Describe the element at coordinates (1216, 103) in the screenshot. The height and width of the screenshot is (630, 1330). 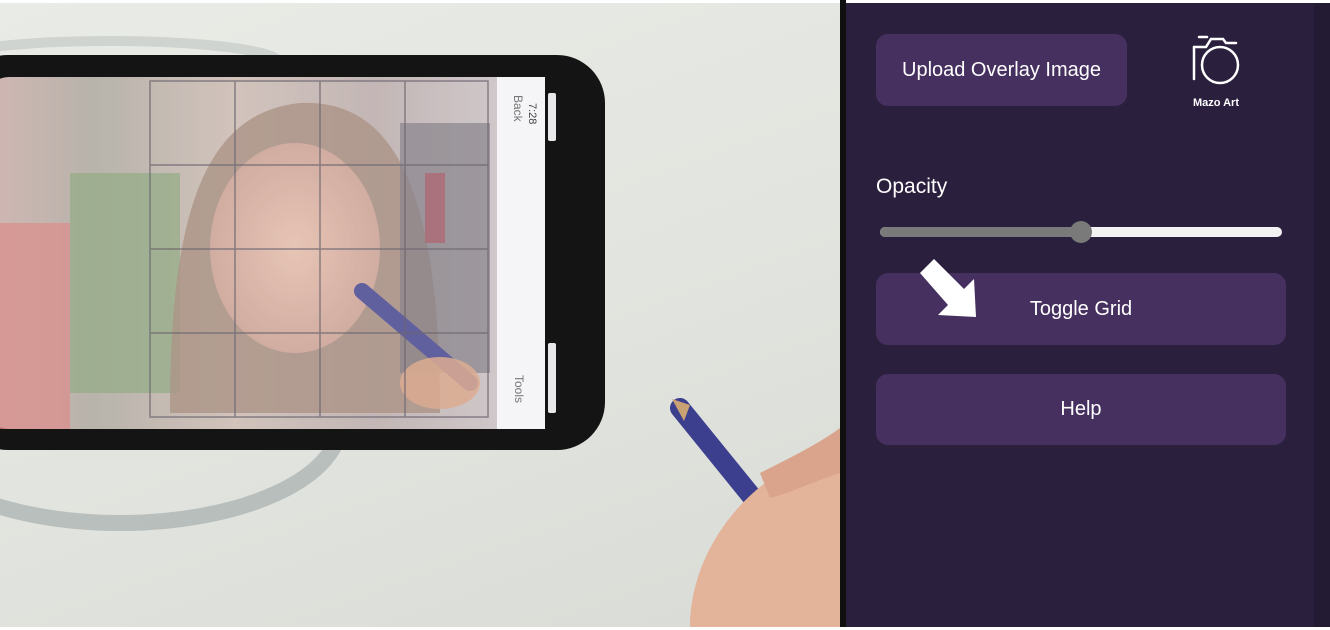
I see `logo-text: Mazo Art` at that location.